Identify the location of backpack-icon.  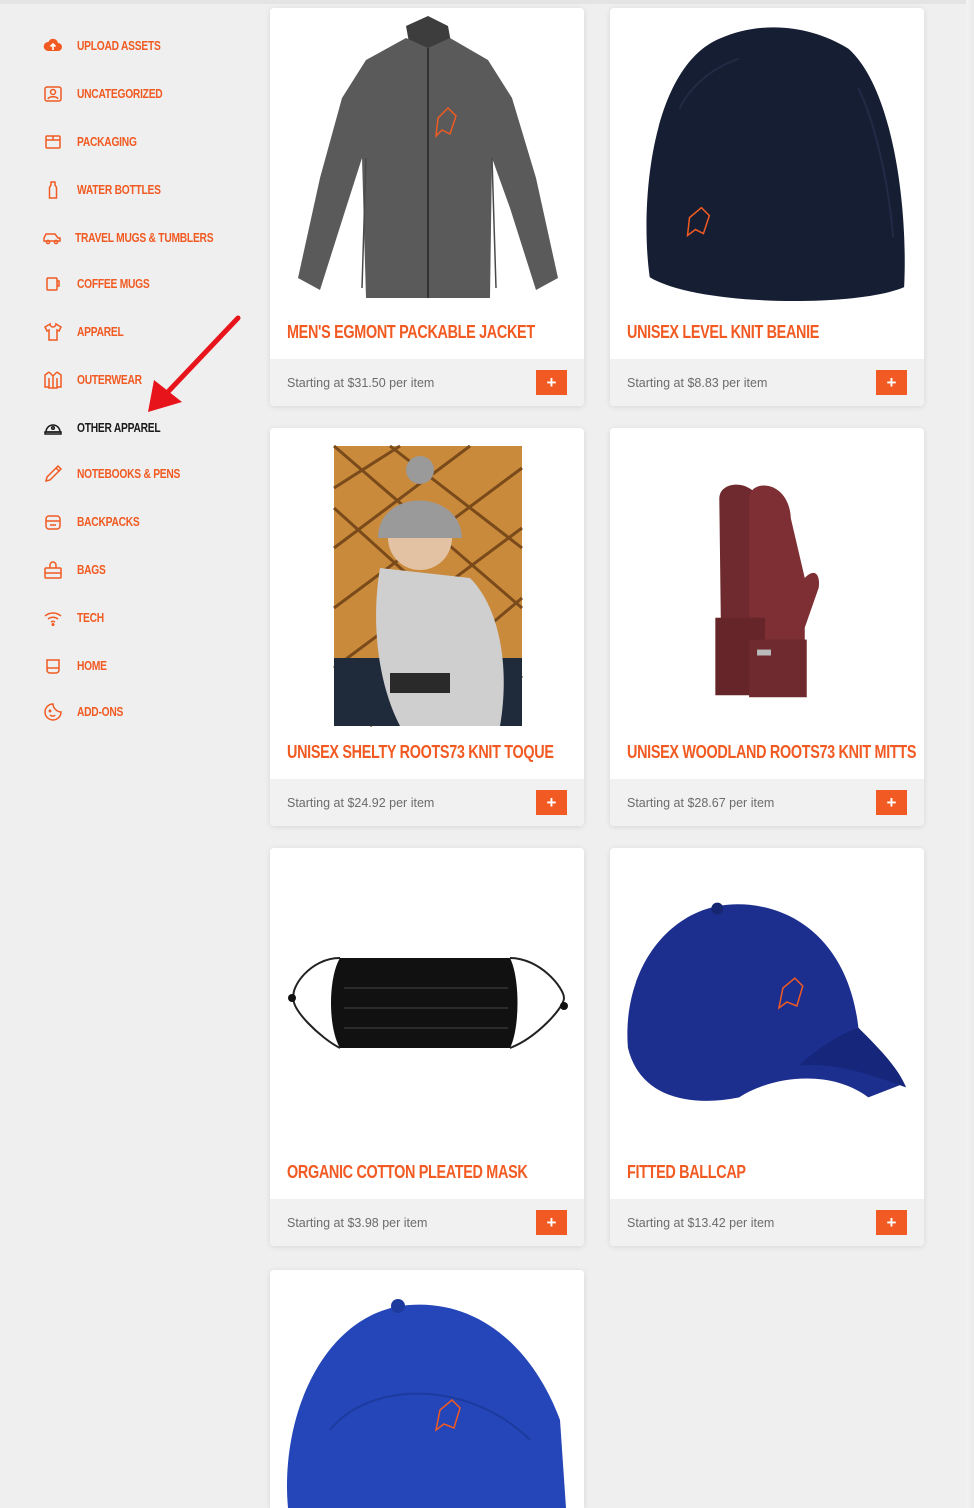
(53, 522).